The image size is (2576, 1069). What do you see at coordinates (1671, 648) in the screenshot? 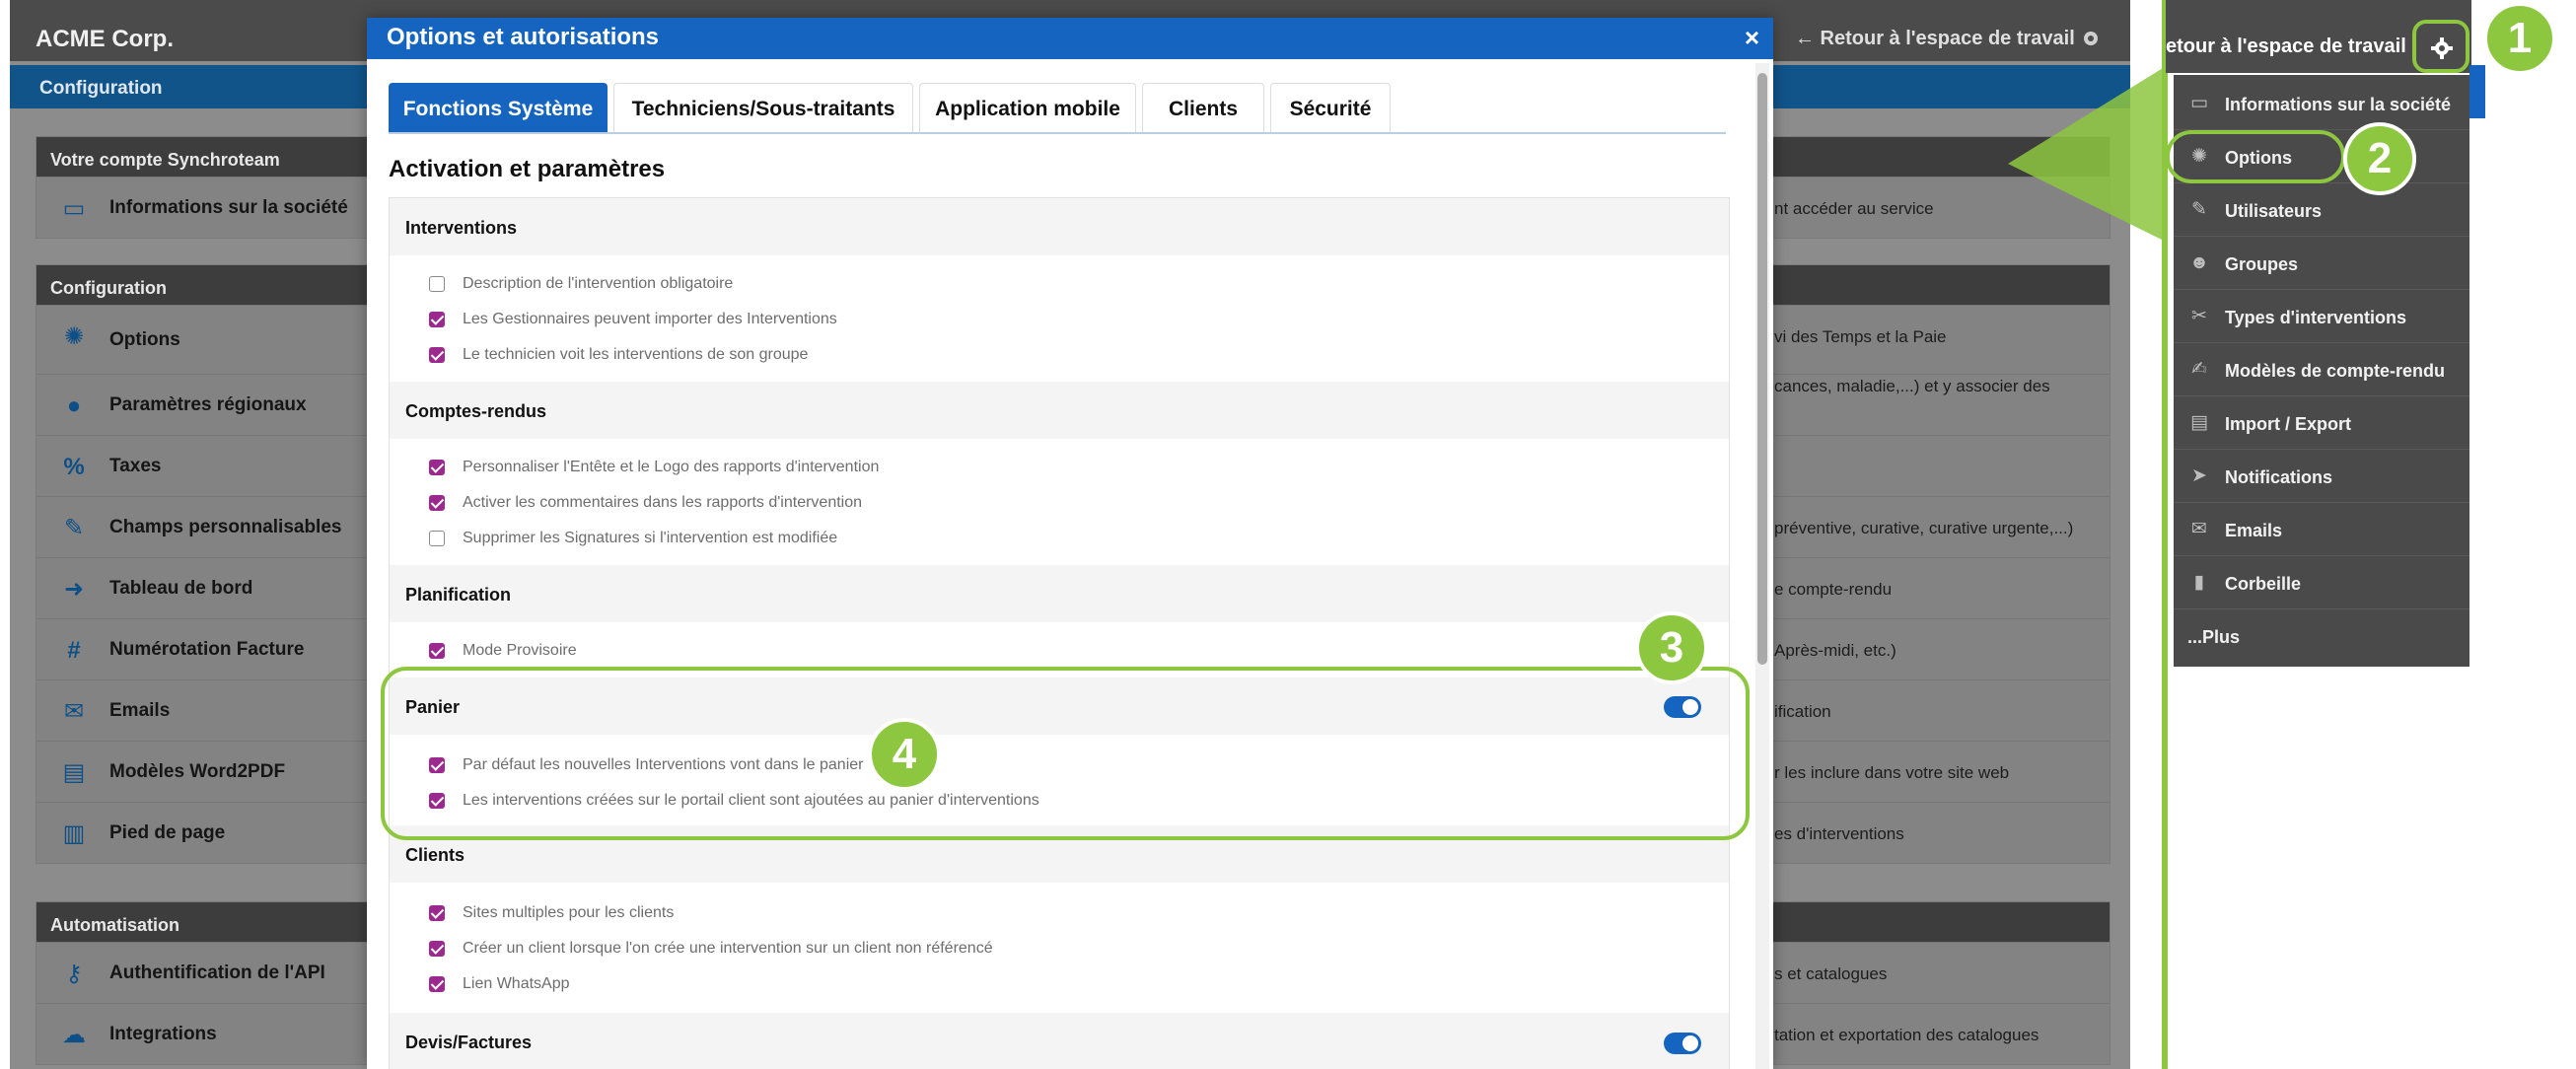
I see `callout-3: 3` at bounding box center [1671, 648].